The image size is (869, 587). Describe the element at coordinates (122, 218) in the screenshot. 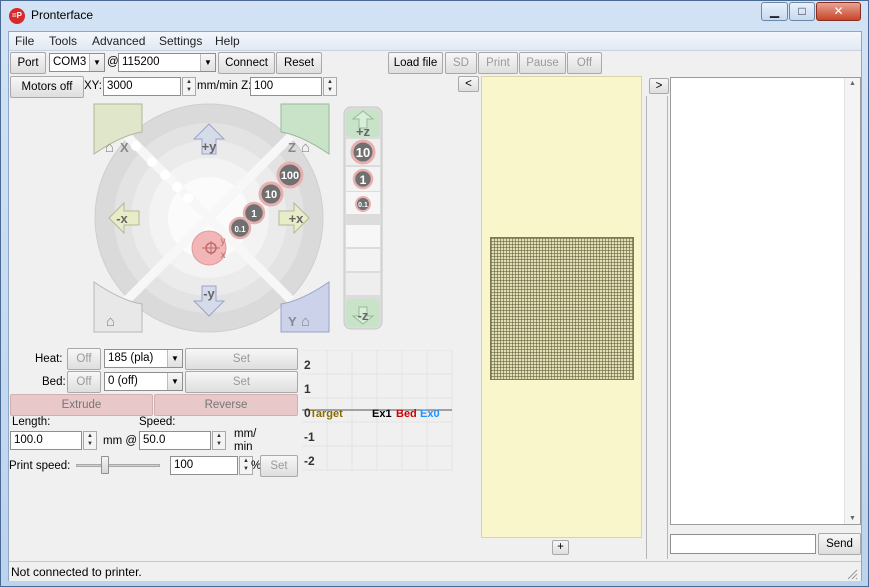

I see `minus-x-label: -x` at that location.